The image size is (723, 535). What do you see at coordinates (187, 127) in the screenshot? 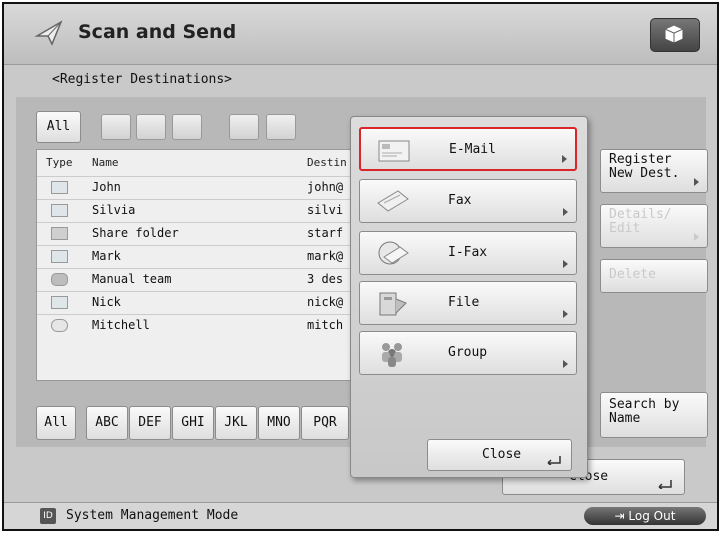
I see `filter-ifax-icon` at bounding box center [187, 127].